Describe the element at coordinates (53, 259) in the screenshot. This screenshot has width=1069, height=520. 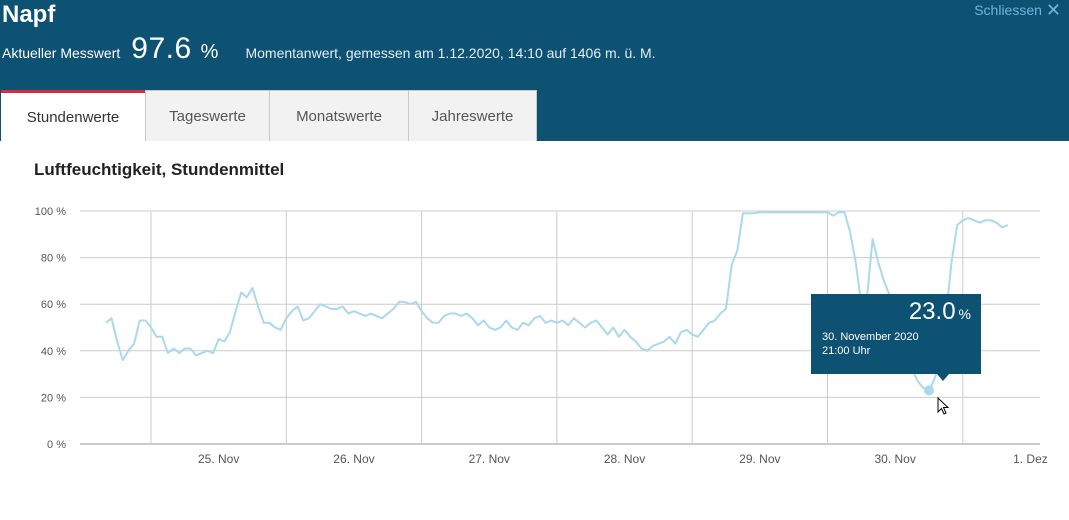
I see `y-tick-label: 80 %` at that location.